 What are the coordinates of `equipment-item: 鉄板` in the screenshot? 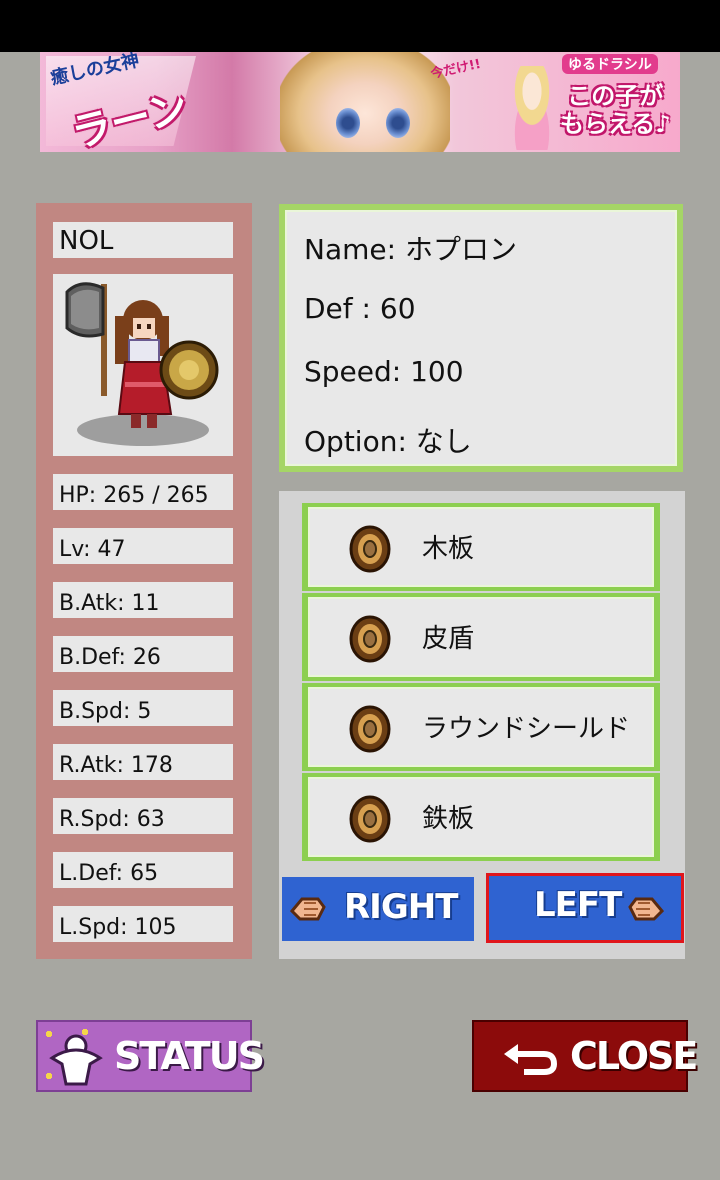 It's located at (481, 817).